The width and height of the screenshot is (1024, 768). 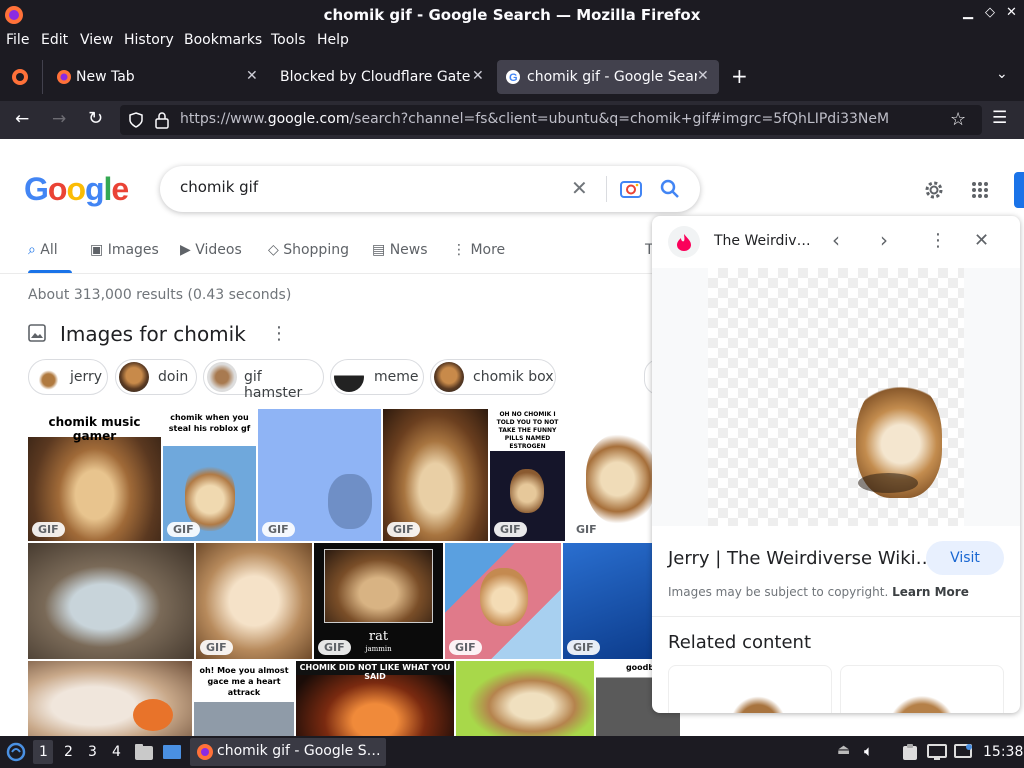 I want to click on chip-meme: meme, so click(x=377, y=377).